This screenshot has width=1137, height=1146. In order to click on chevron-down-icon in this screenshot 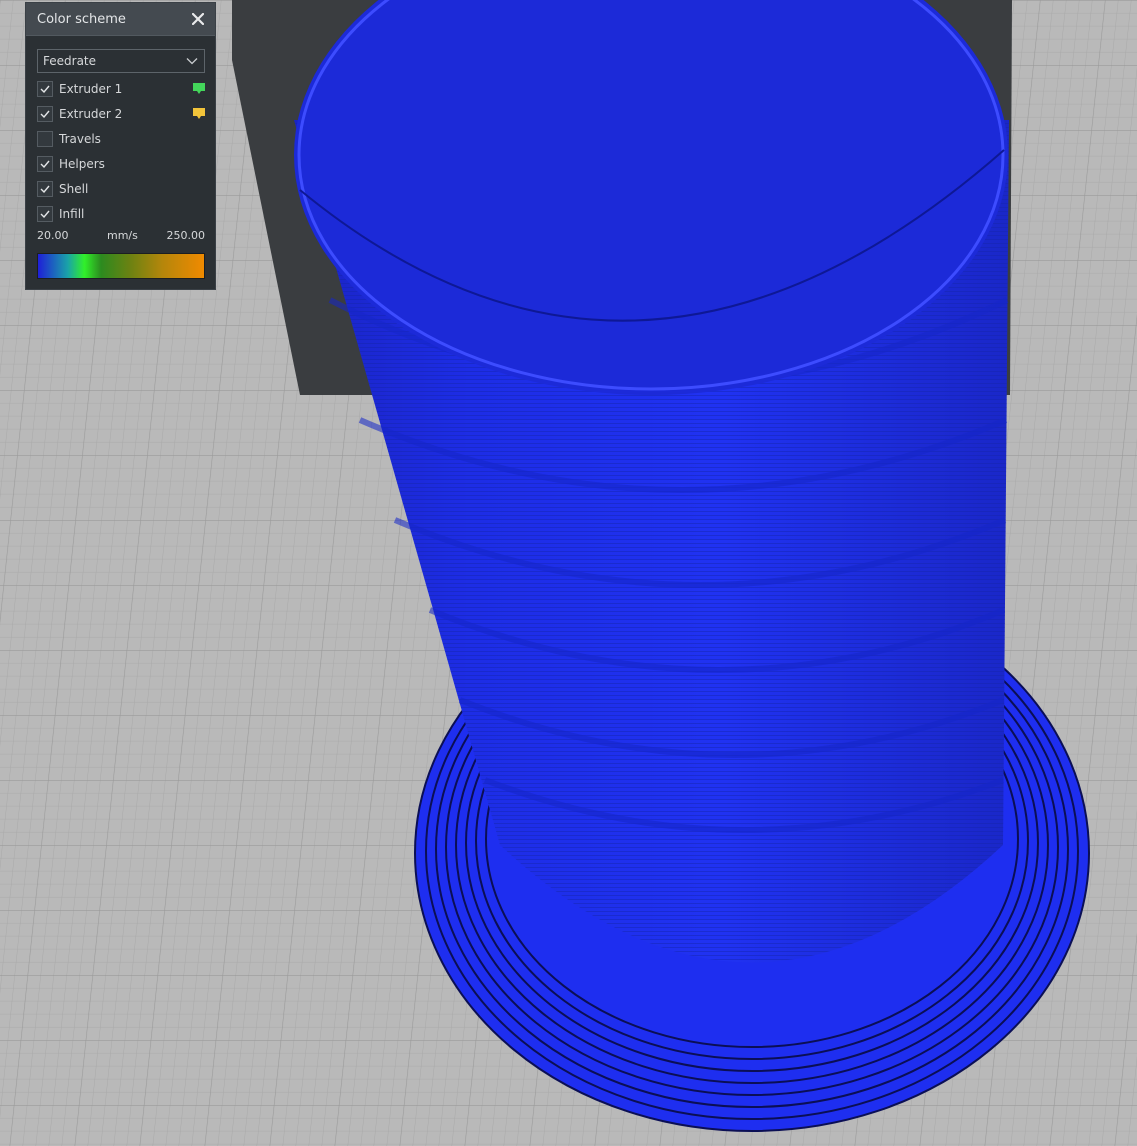, I will do `click(192, 61)`.